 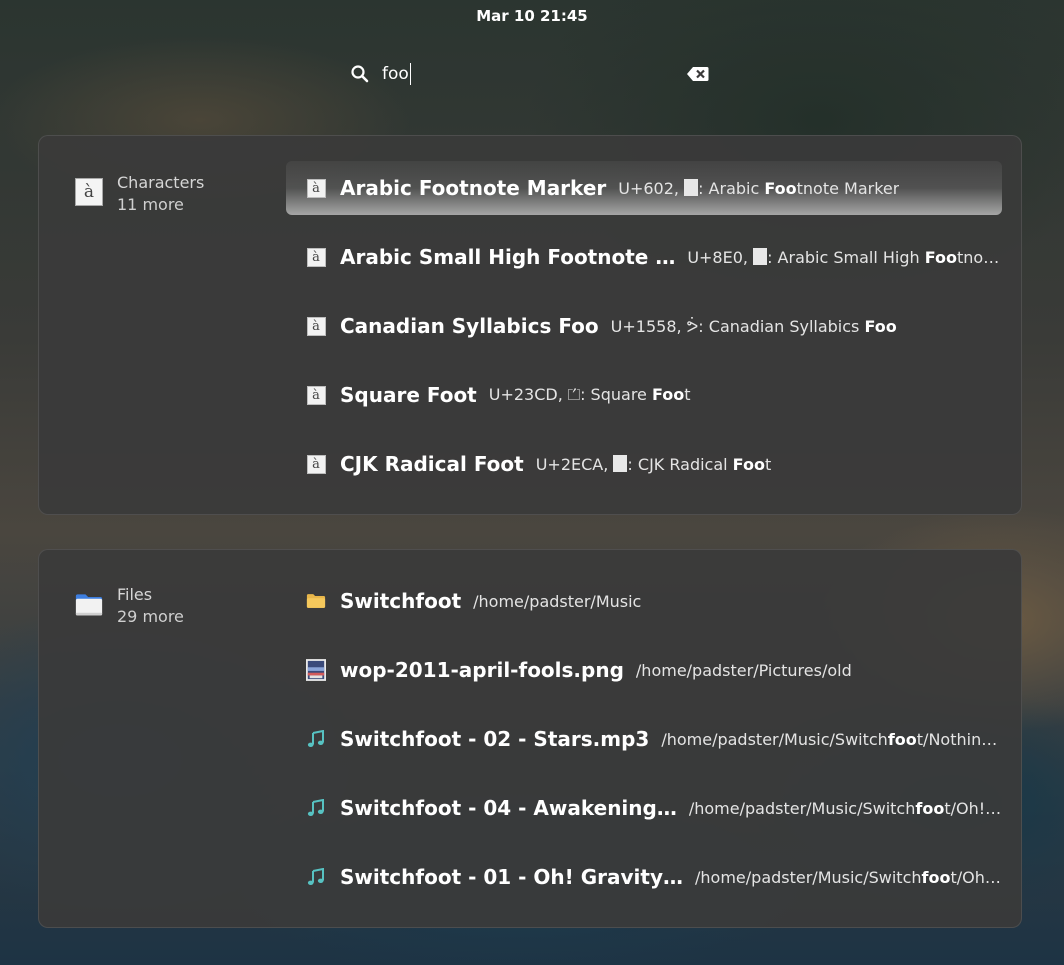 What do you see at coordinates (150, 204) in the screenshot?
I see `provider-more-count: 11 more` at bounding box center [150, 204].